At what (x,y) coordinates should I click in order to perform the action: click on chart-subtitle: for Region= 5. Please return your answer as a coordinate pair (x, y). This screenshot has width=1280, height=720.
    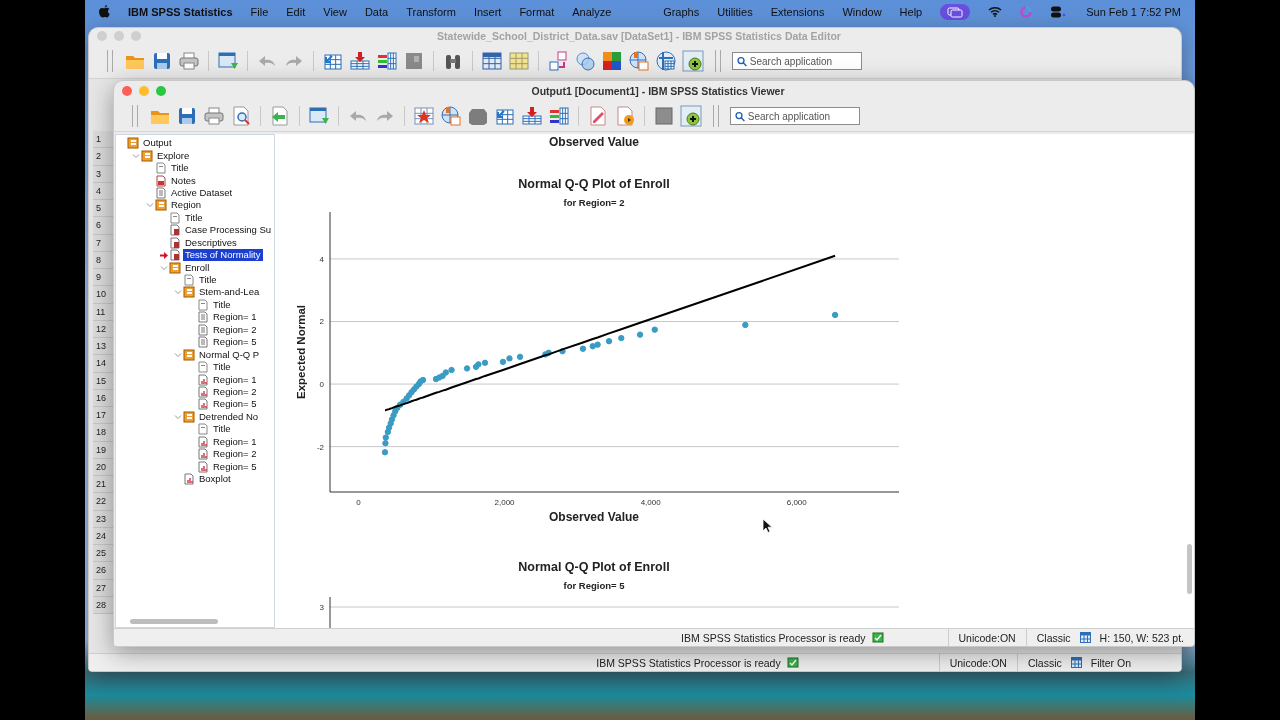
    Looking at the image, I should click on (594, 585).